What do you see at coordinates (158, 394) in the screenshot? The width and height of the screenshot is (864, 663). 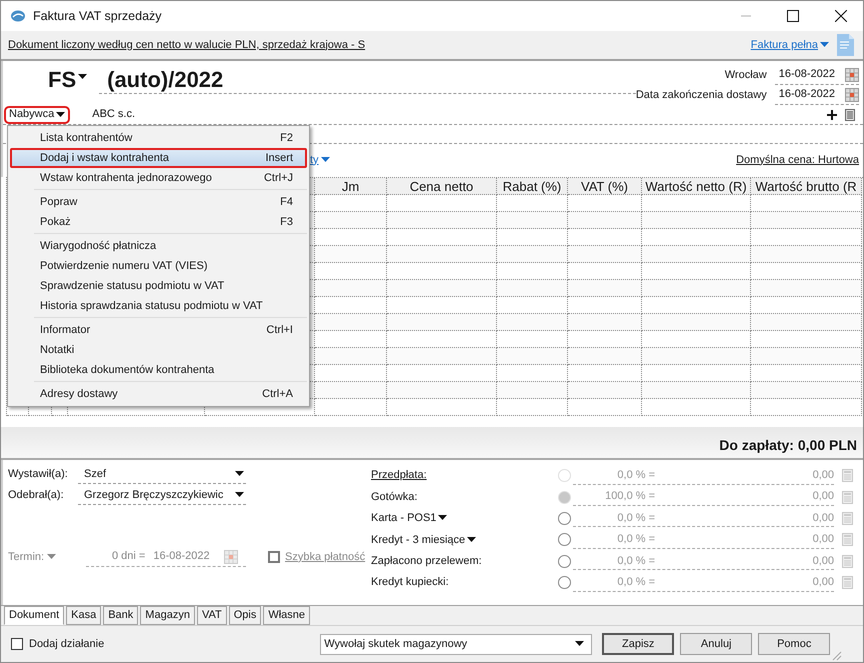 I see `menu-item: Adresy dostawy Ctrl+A` at bounding box center [158, 394].